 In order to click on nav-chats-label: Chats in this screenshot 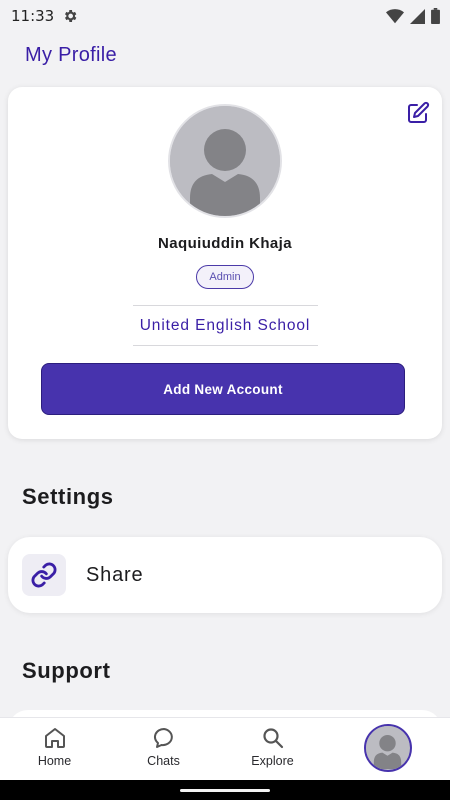, I will do `click(163, 761)`.